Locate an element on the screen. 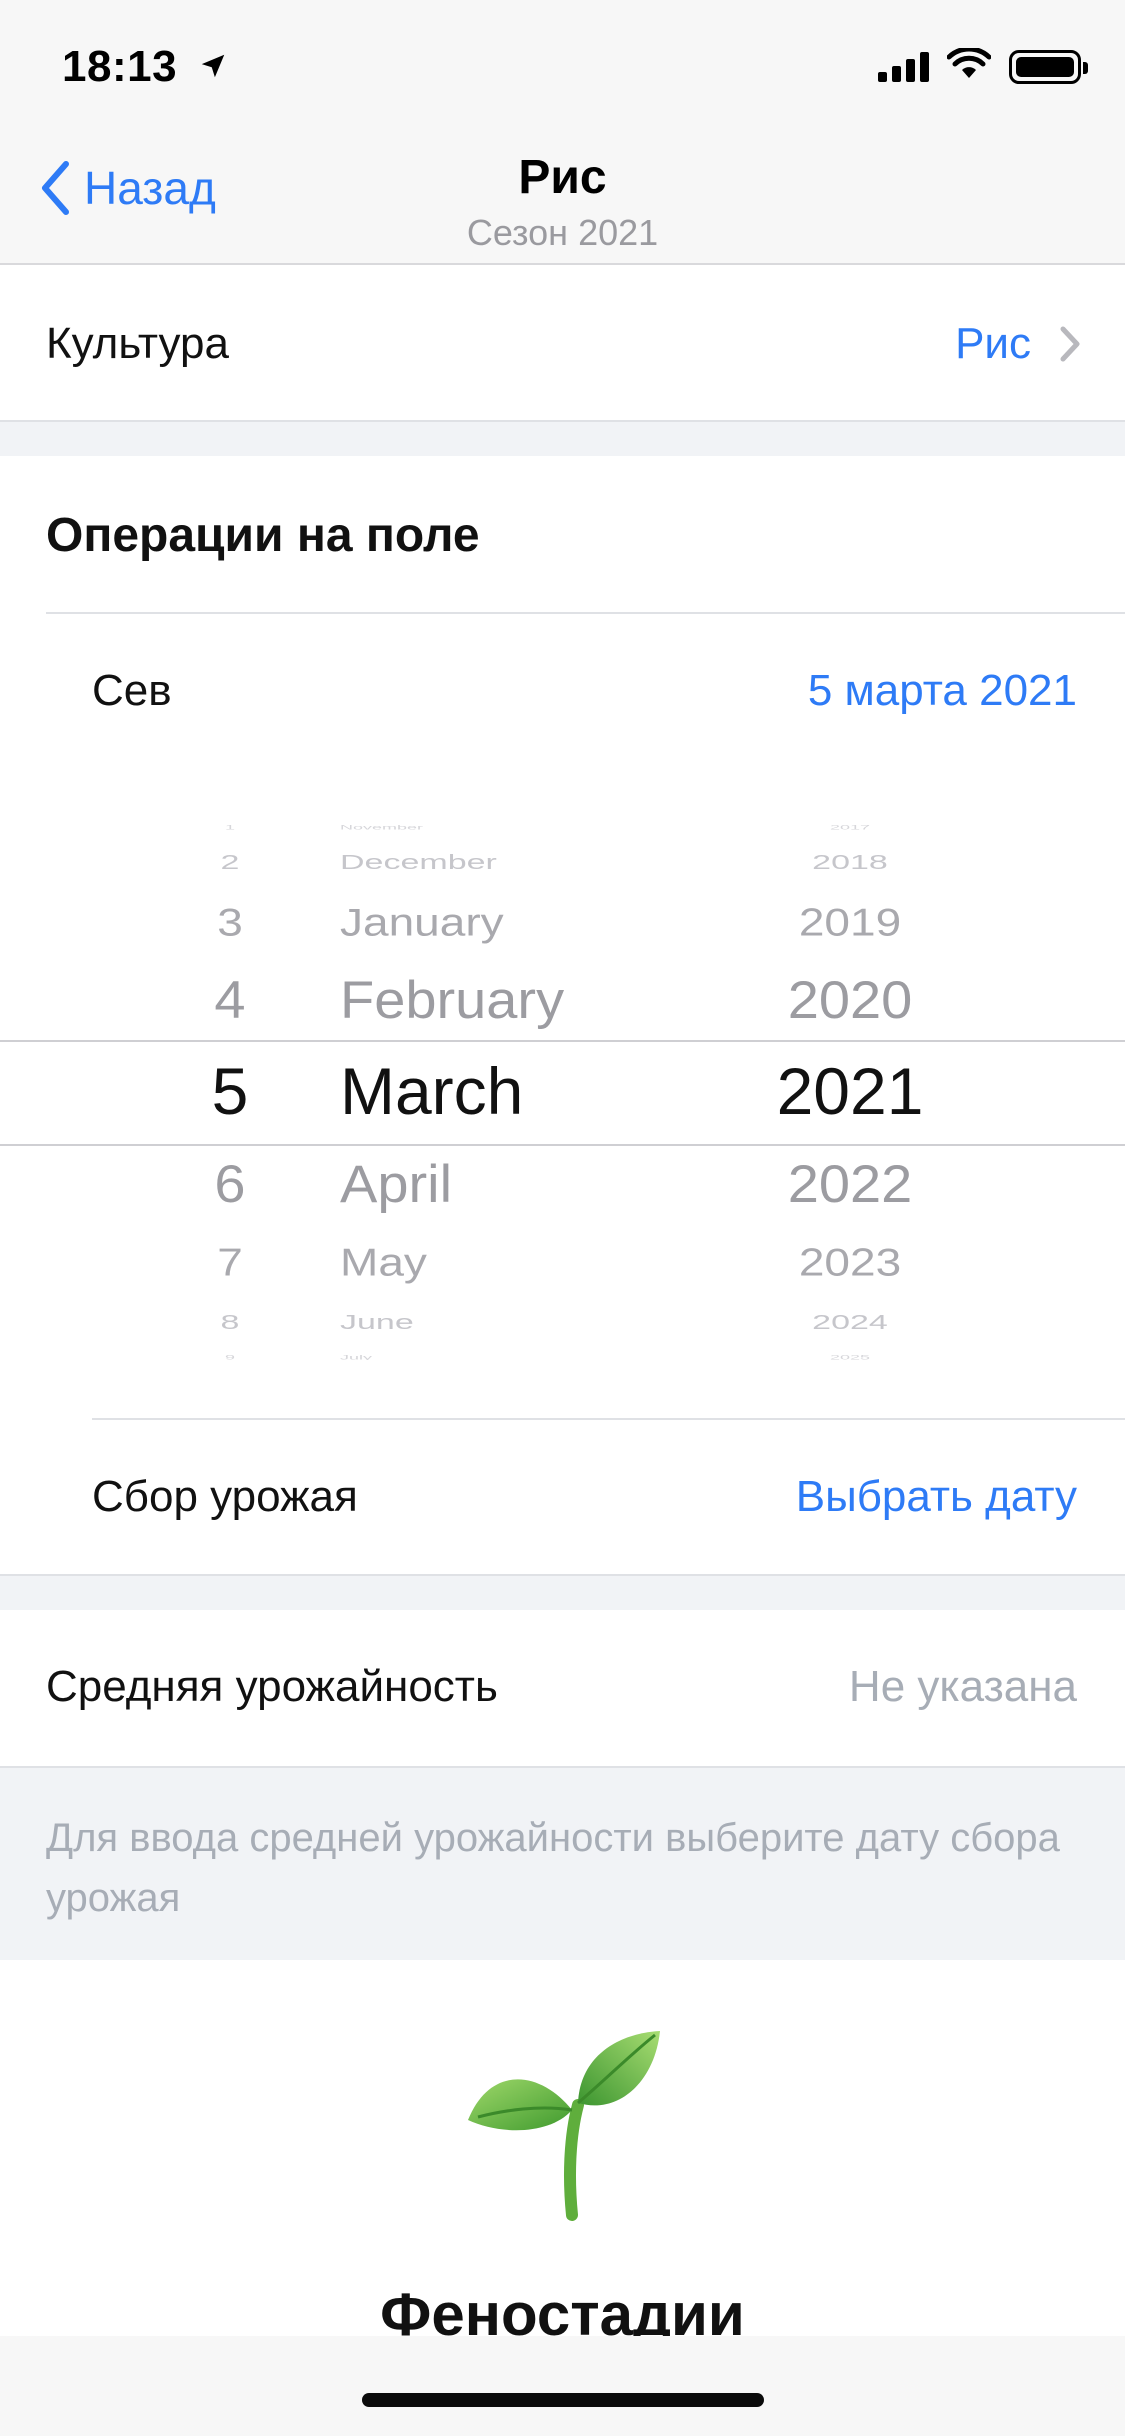  bottom-bar is located at coordinates (562, 2386).